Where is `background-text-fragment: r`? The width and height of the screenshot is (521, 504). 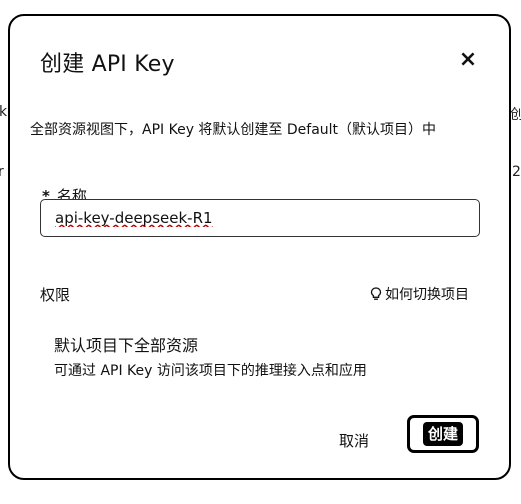 background-text-fragment: r is located at coordinates (2, 172).